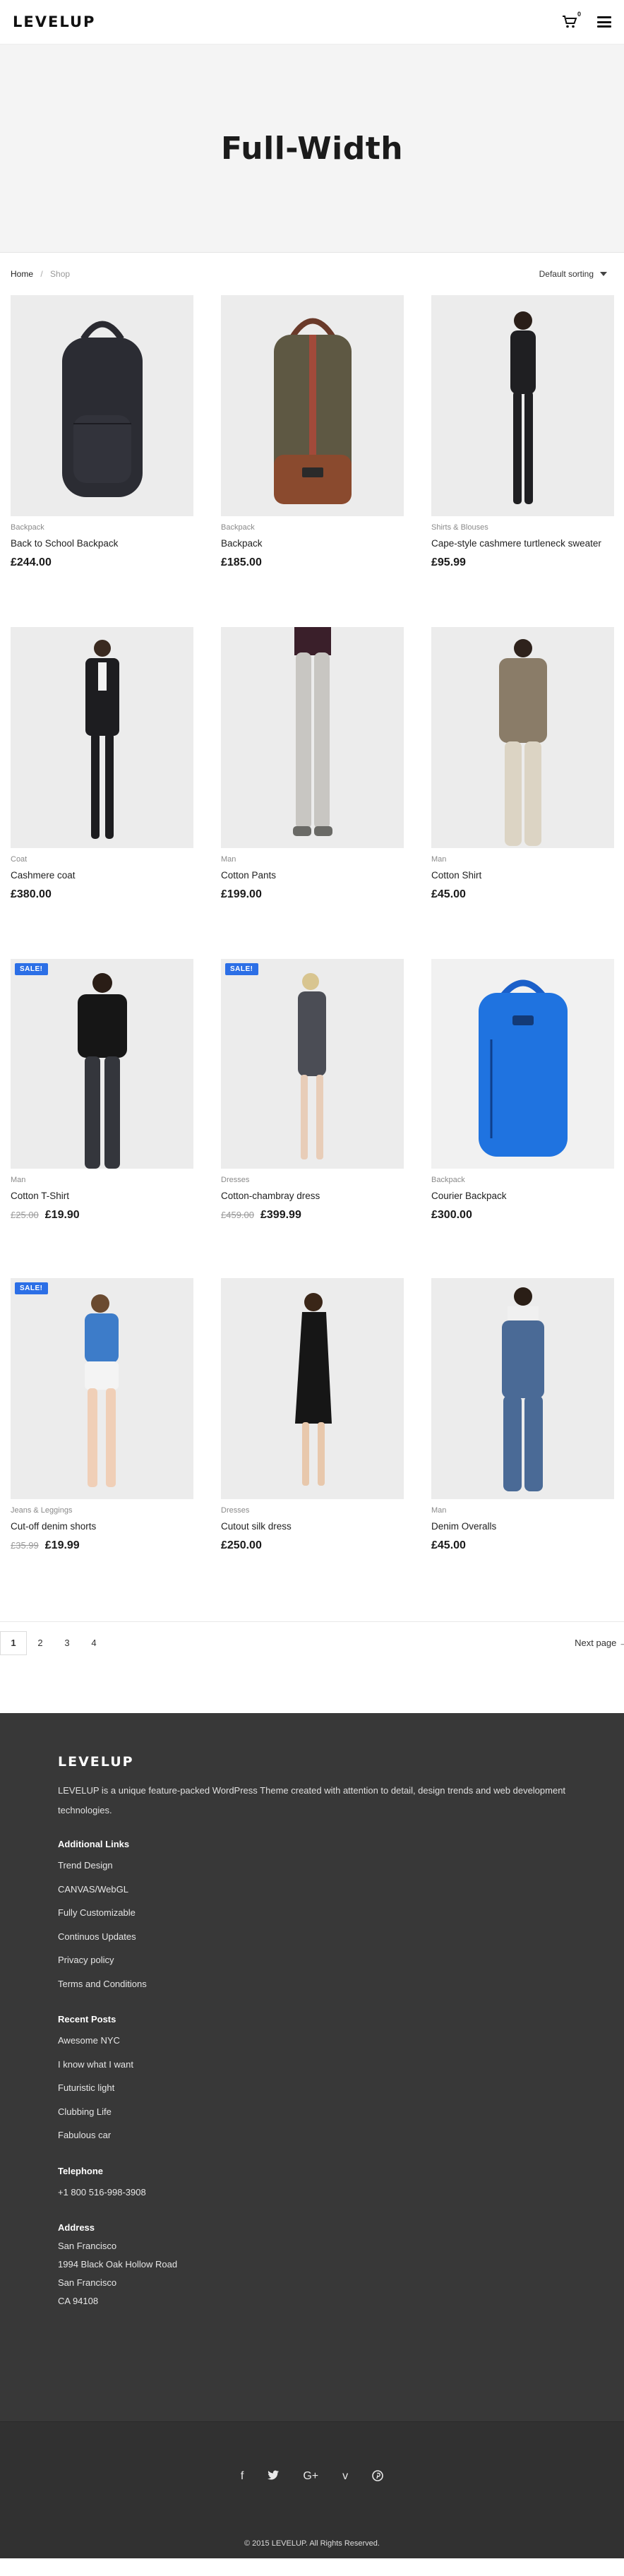 This screenshot has width=624, height=2576. Describe the element at coordinates (313, 1196) in the screenshot. I see `product-name: Cotton-chambray dress` at that location.